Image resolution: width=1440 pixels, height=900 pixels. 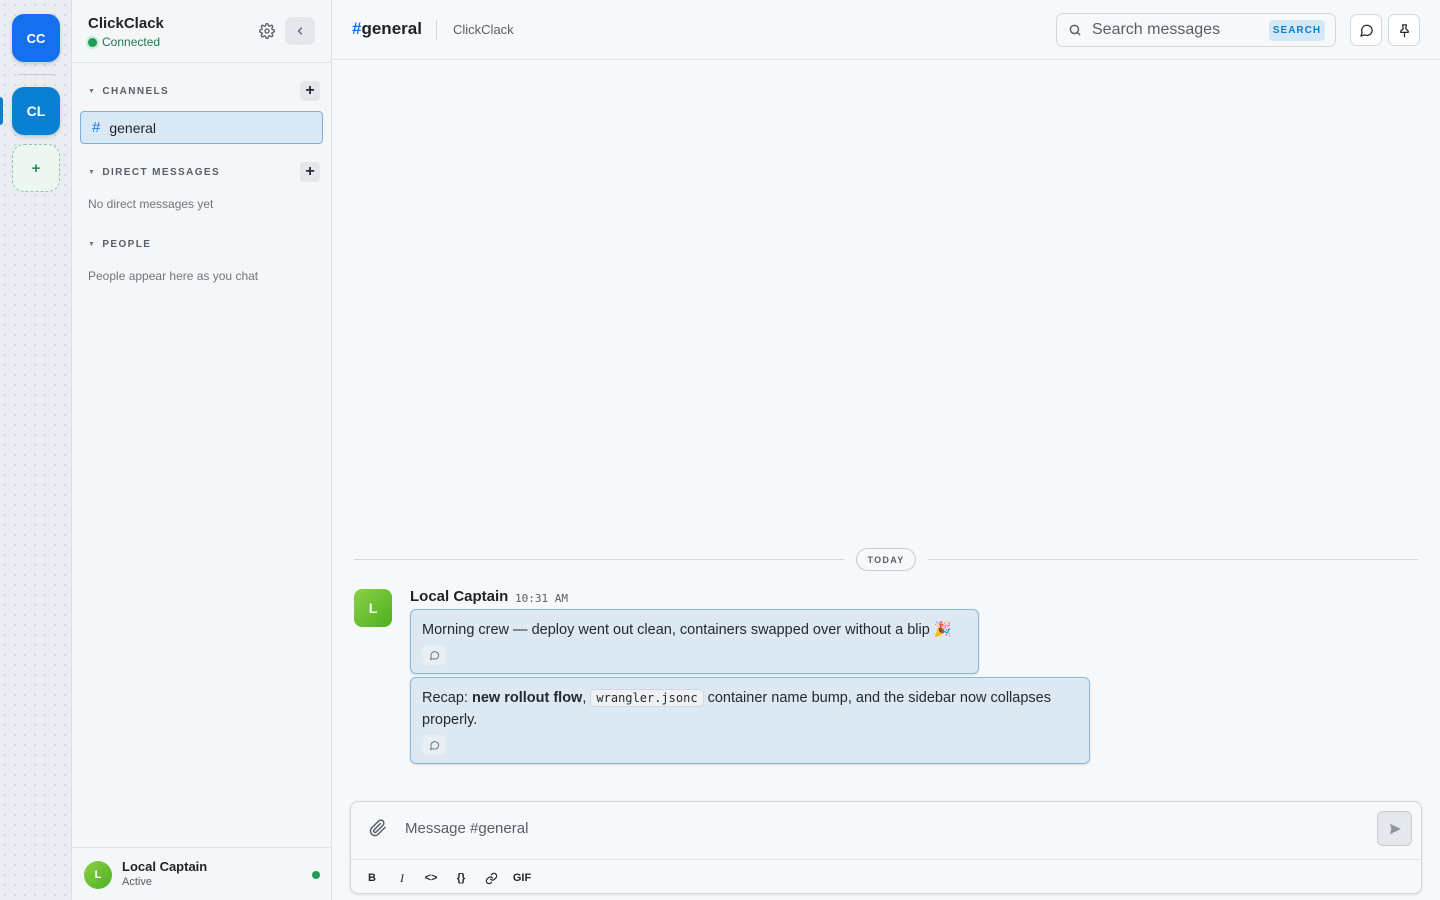 I want to click on date-divider: TODAY, so click(x=886, y=559).